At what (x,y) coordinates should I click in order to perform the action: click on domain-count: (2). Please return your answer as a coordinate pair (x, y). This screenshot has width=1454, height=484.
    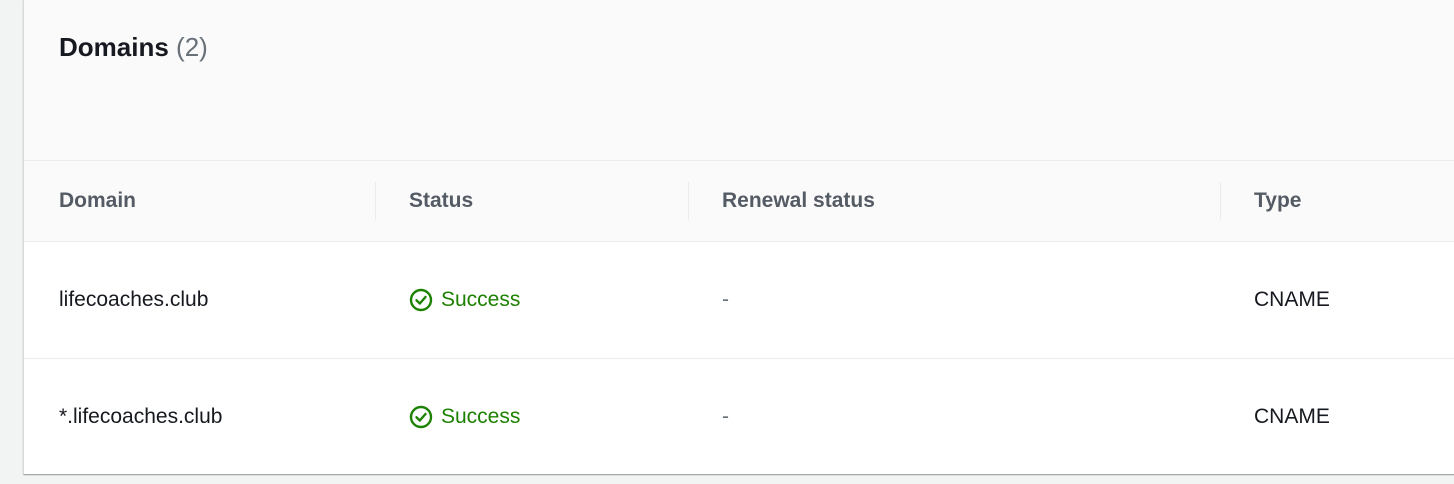
    Looking at the image, I should click on (192, 47).